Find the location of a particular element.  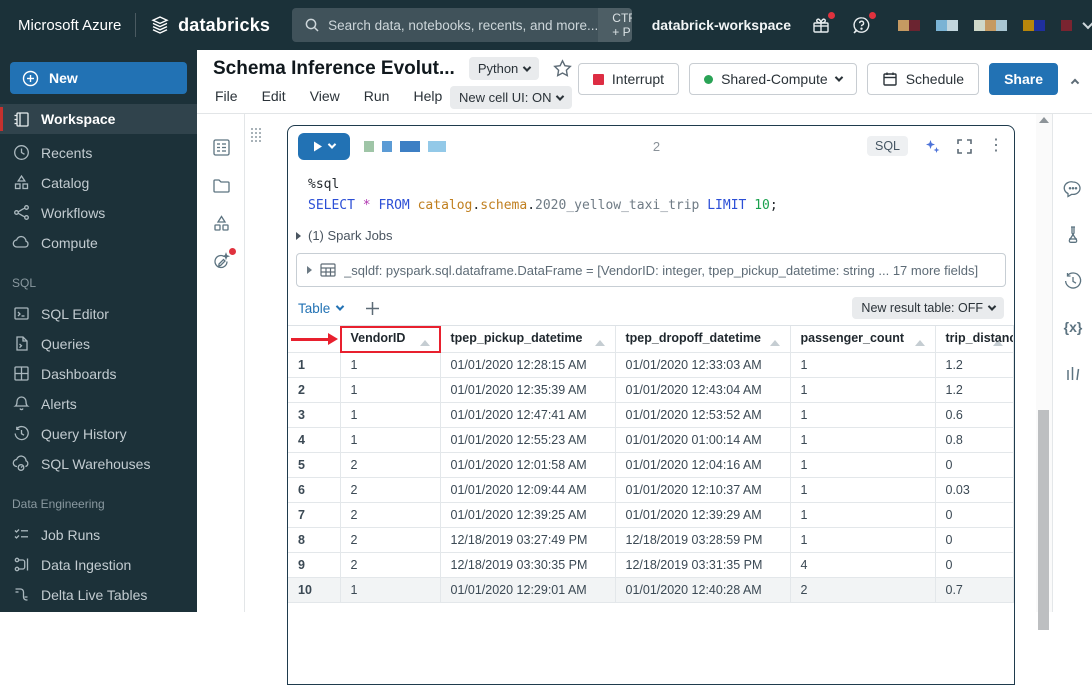

notification-dot is located at coordinates (831, 15).